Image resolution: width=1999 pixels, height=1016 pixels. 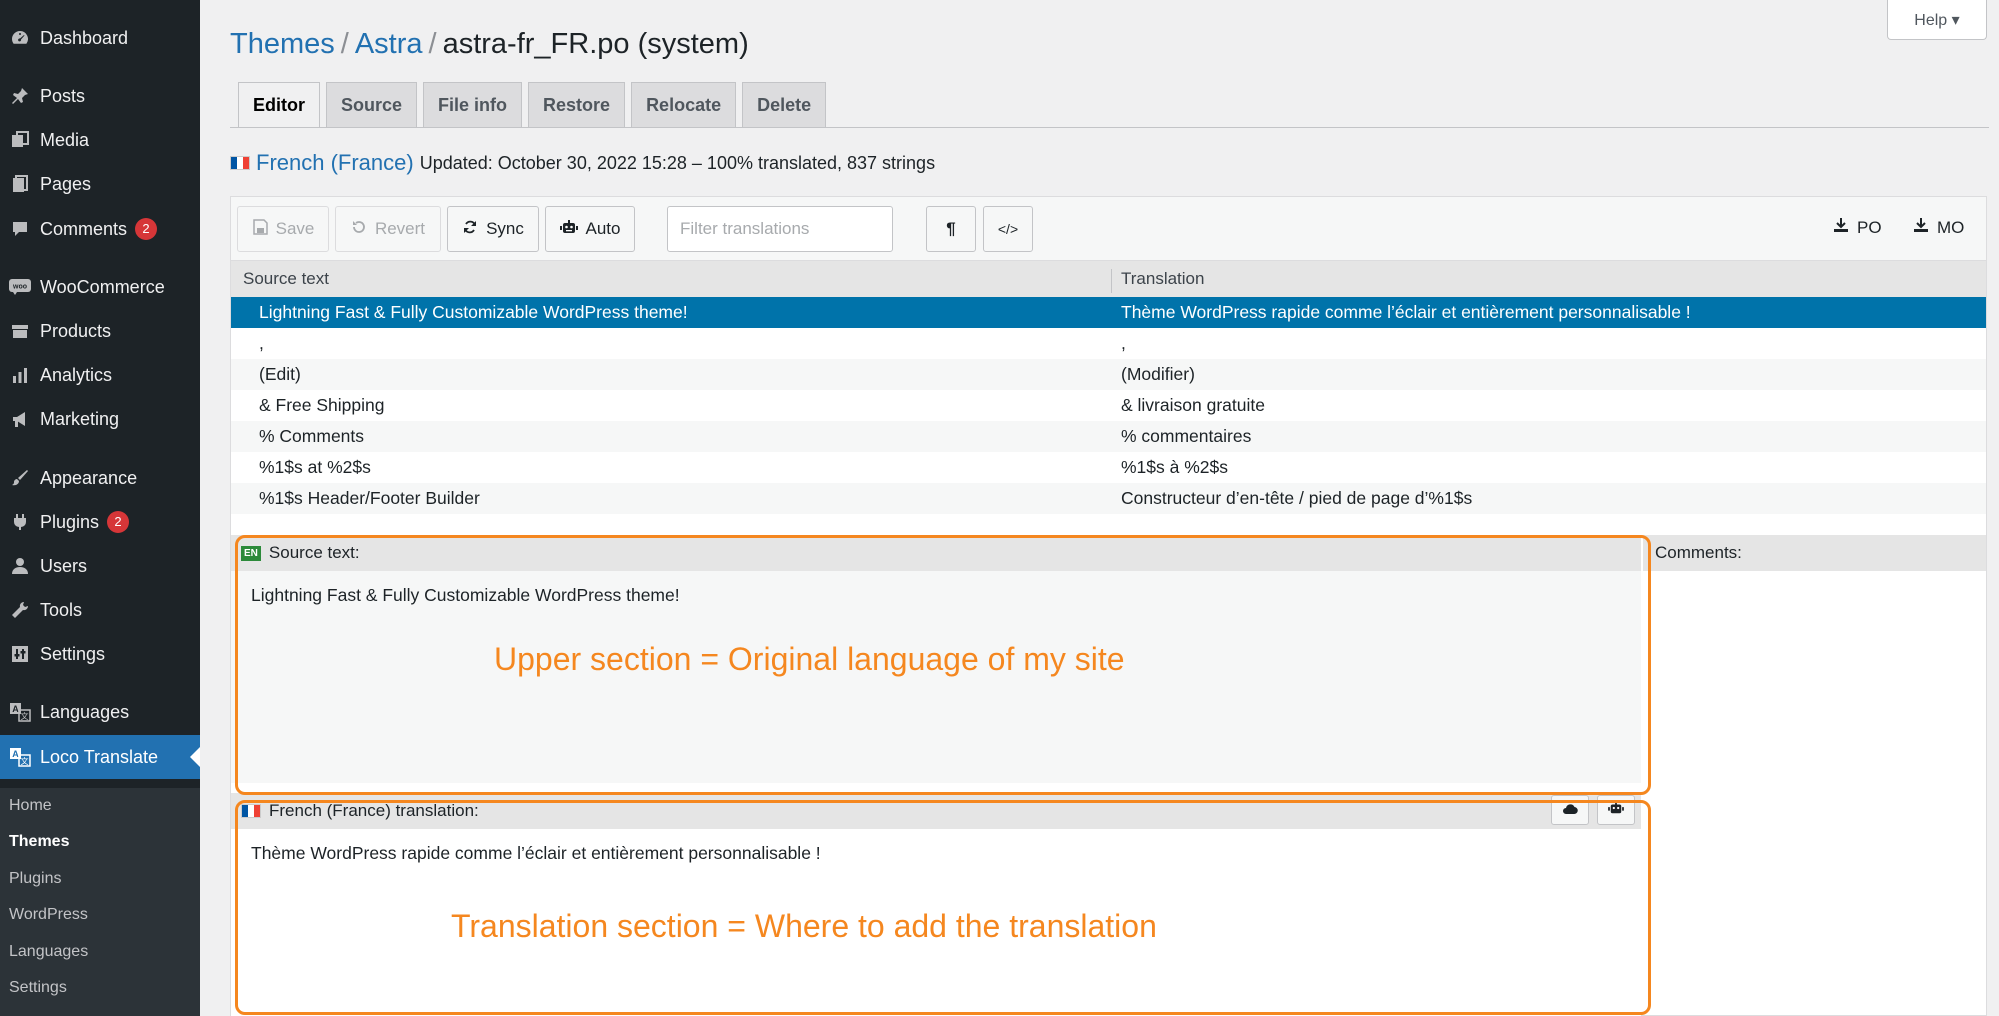 What do you see at coordinates (65, 139) in the screenshot?
I see `menu-label: Media` at bounding box center [65, 139].